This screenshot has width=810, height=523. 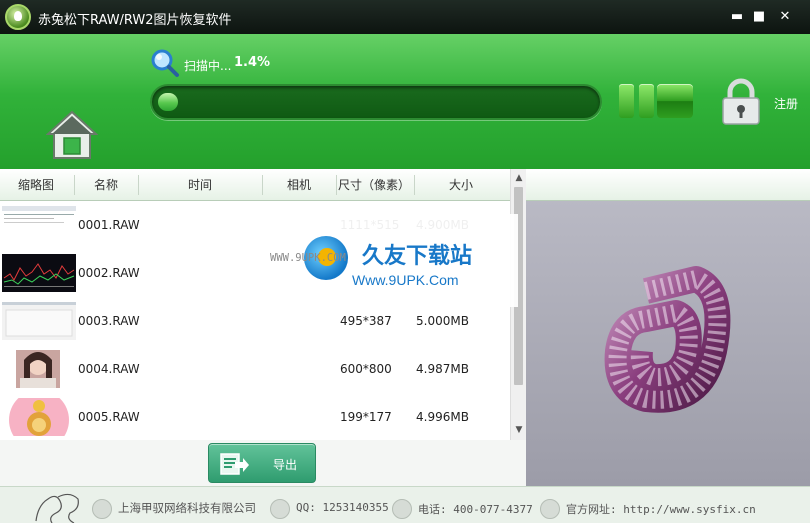 What do you see at coordinates (234, 464) in the screenshot?
I see `export-icon` at bounding box center [234, 464].